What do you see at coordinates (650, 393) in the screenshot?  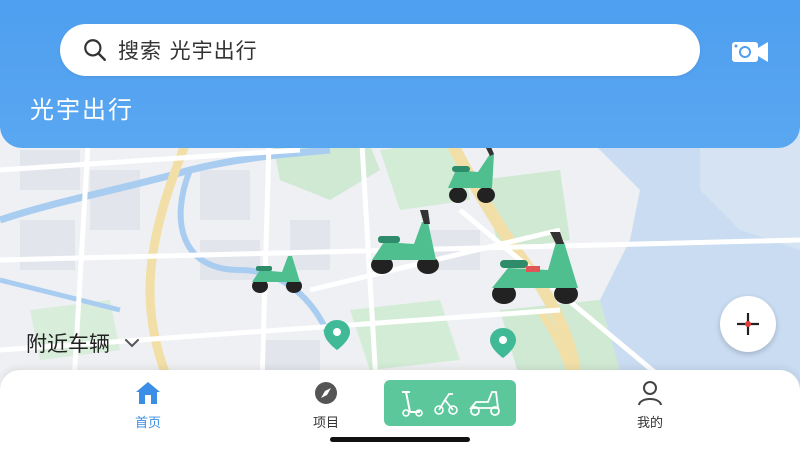 I see `user-icon` at bounding box center [650, 393].